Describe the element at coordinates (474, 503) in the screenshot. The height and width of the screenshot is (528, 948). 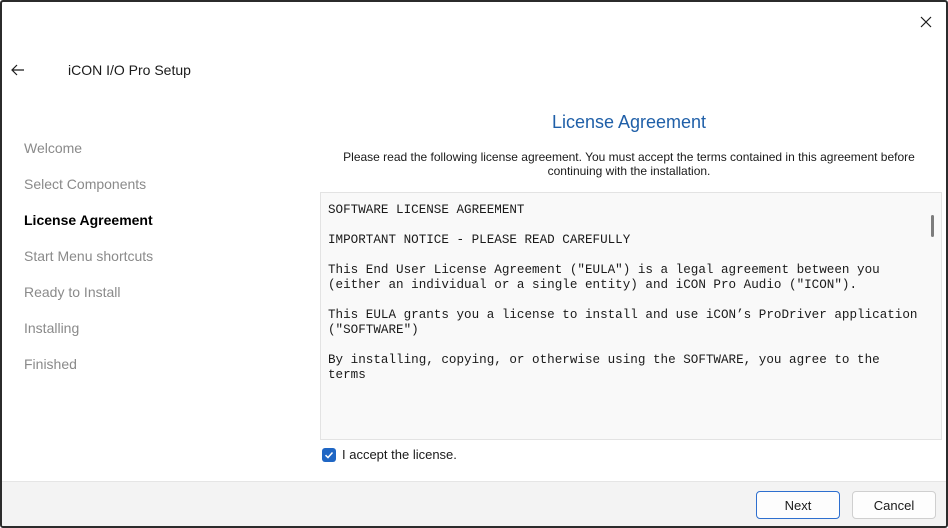
I see `button-bar: Next Cancel` at that location.